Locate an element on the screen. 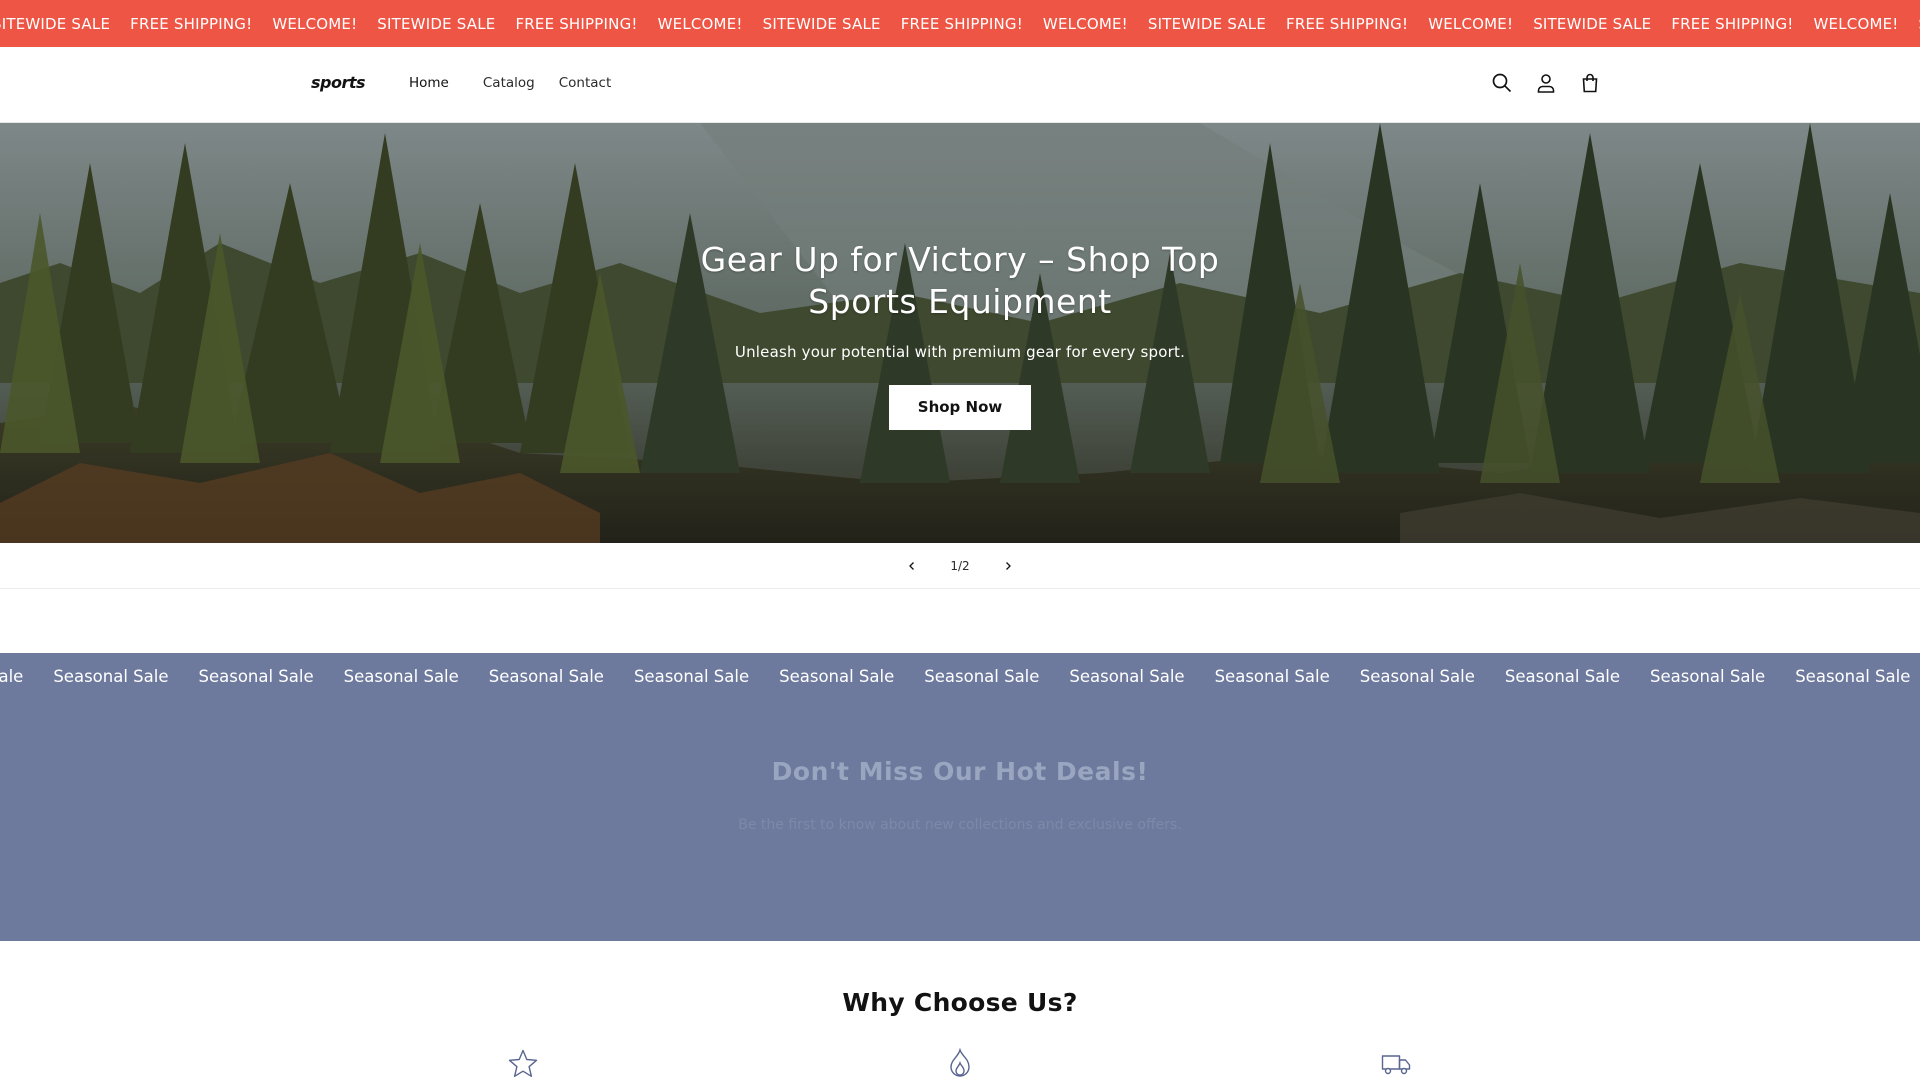 The image size is (1920, 1080). why-choose-us-title: Why Choose Us? is located at coordinates (960, 1002).